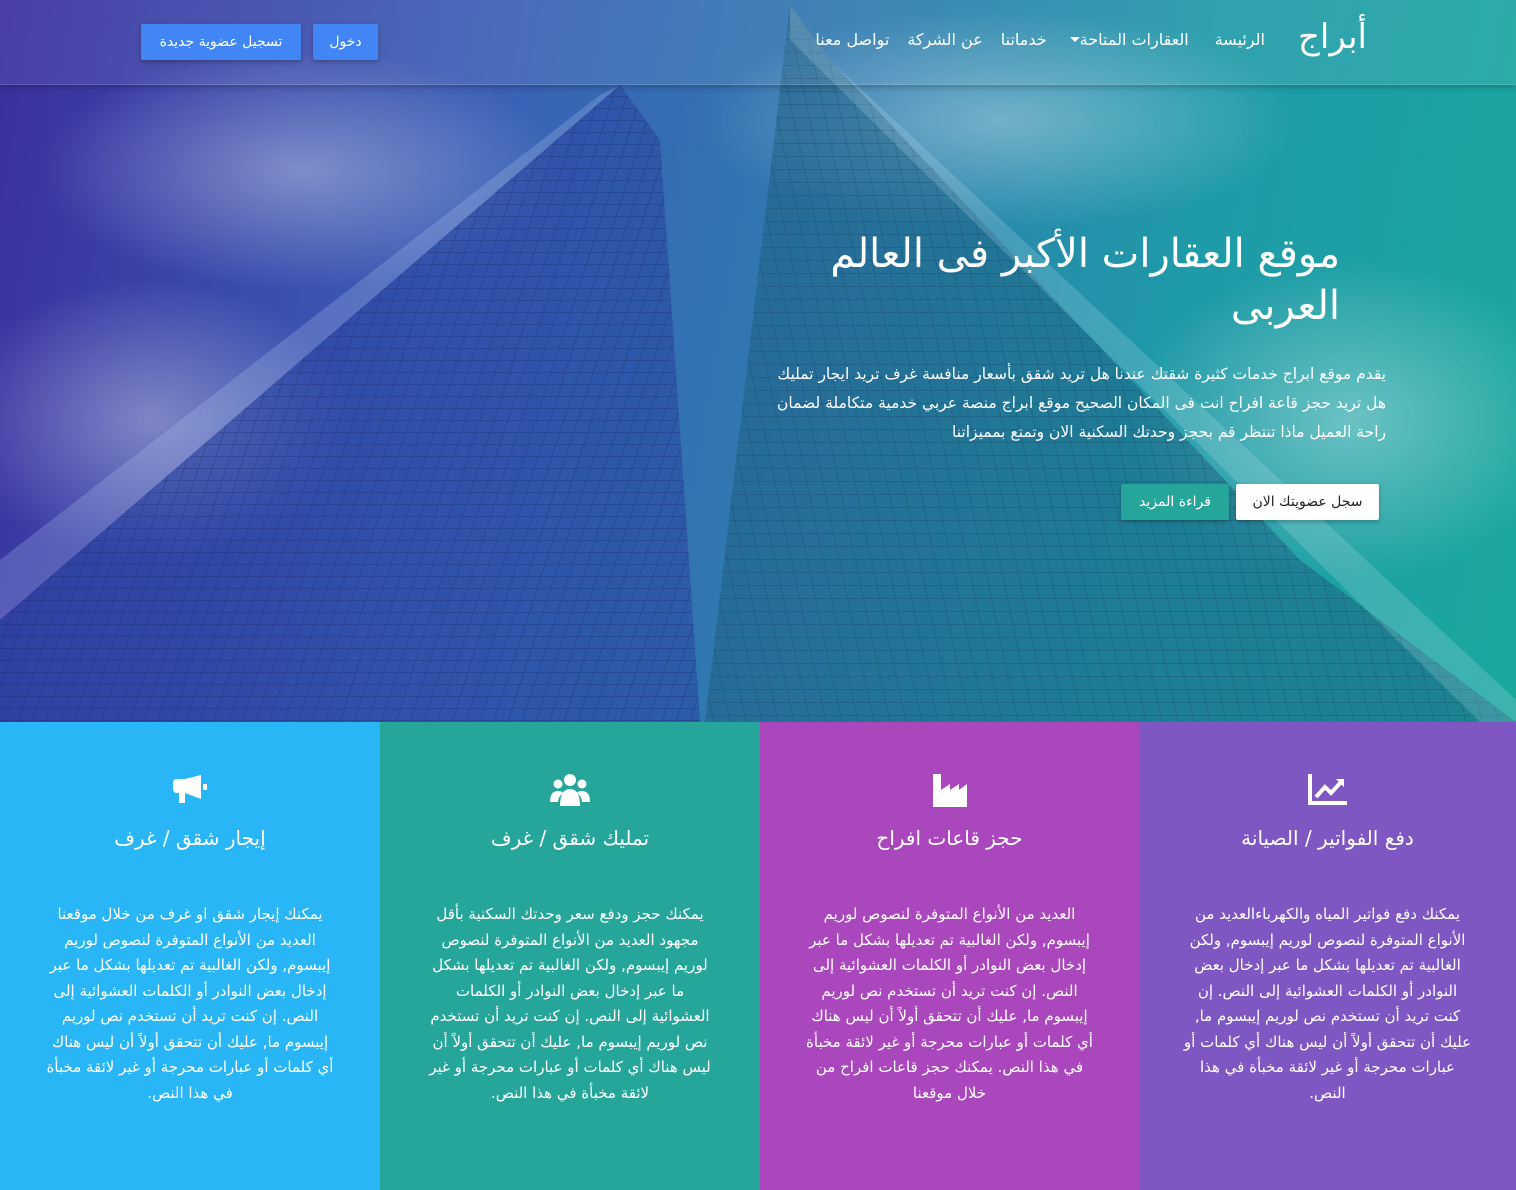  What do you see at coordinates (345, 42) in the screenshot?
I see `login-button: دخول` at bounding box center [345, 42].